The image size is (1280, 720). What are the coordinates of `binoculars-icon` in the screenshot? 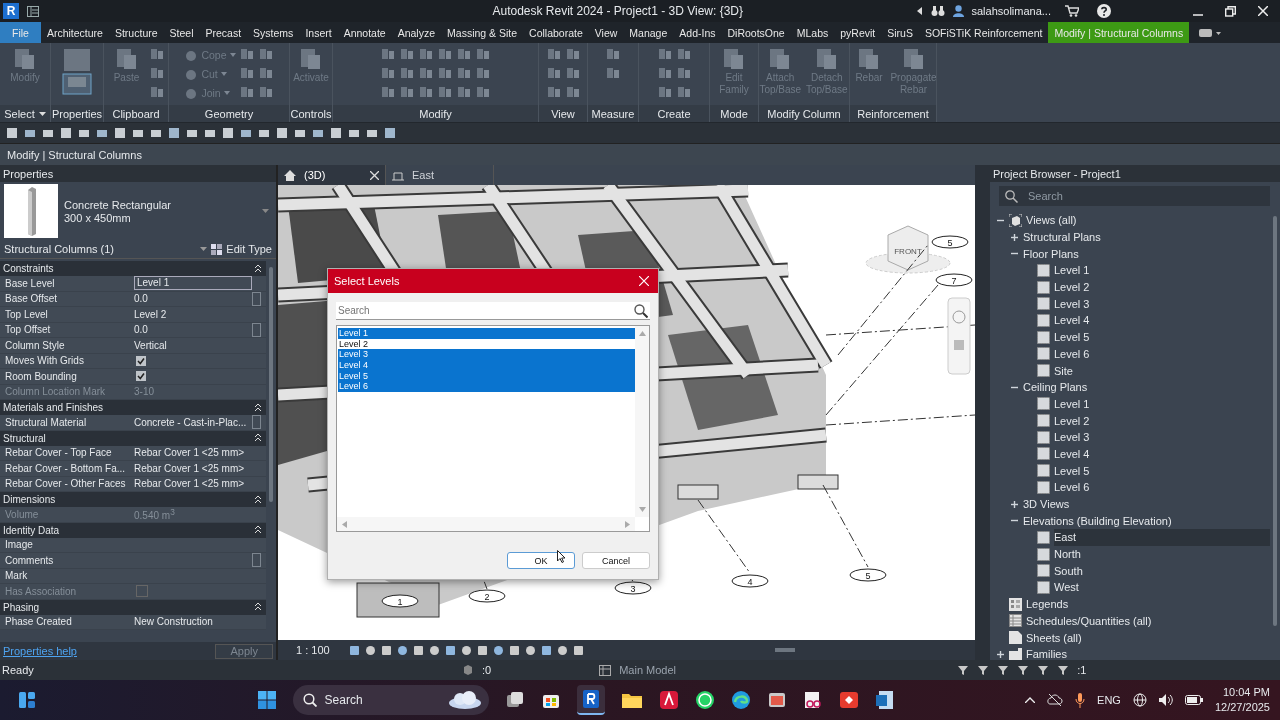 It's located at (937, 11).